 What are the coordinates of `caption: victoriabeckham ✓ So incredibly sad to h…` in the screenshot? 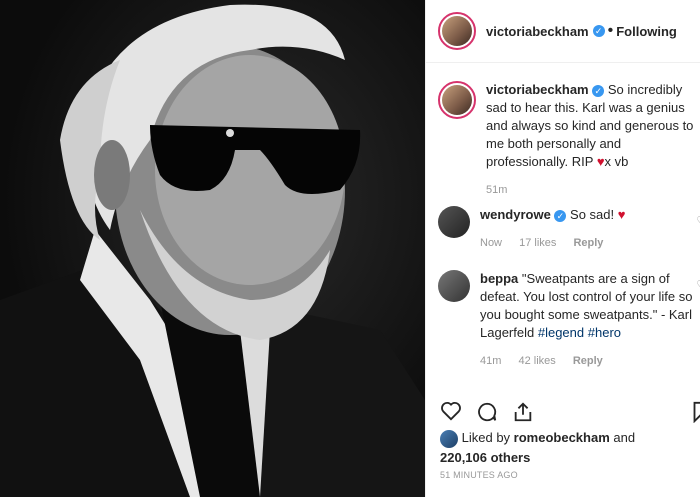 It's located at (569, 140).